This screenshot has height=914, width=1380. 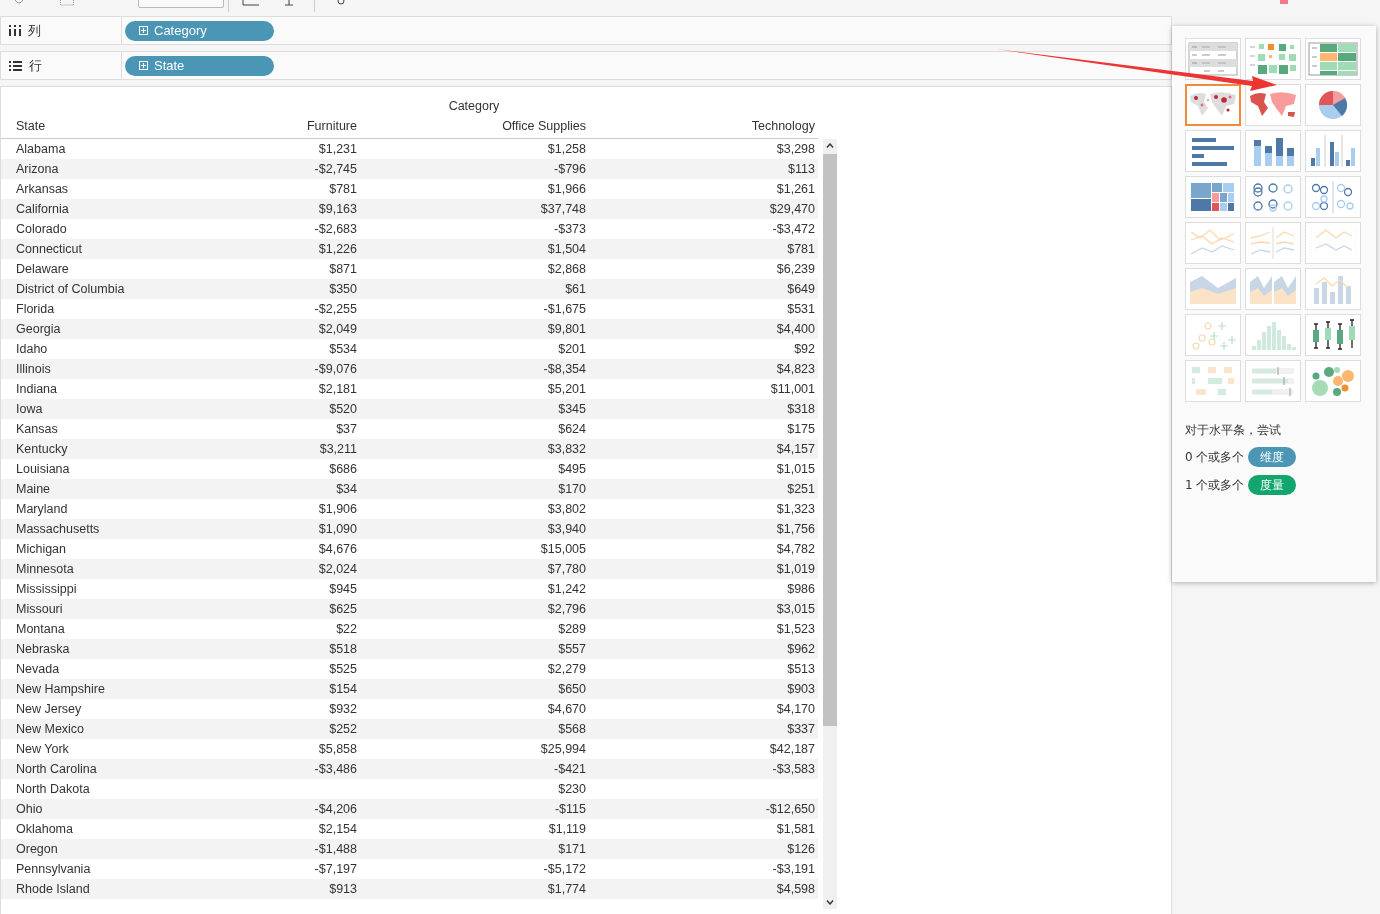 I want to click on field-pill: State, so click(x=199, y=65).